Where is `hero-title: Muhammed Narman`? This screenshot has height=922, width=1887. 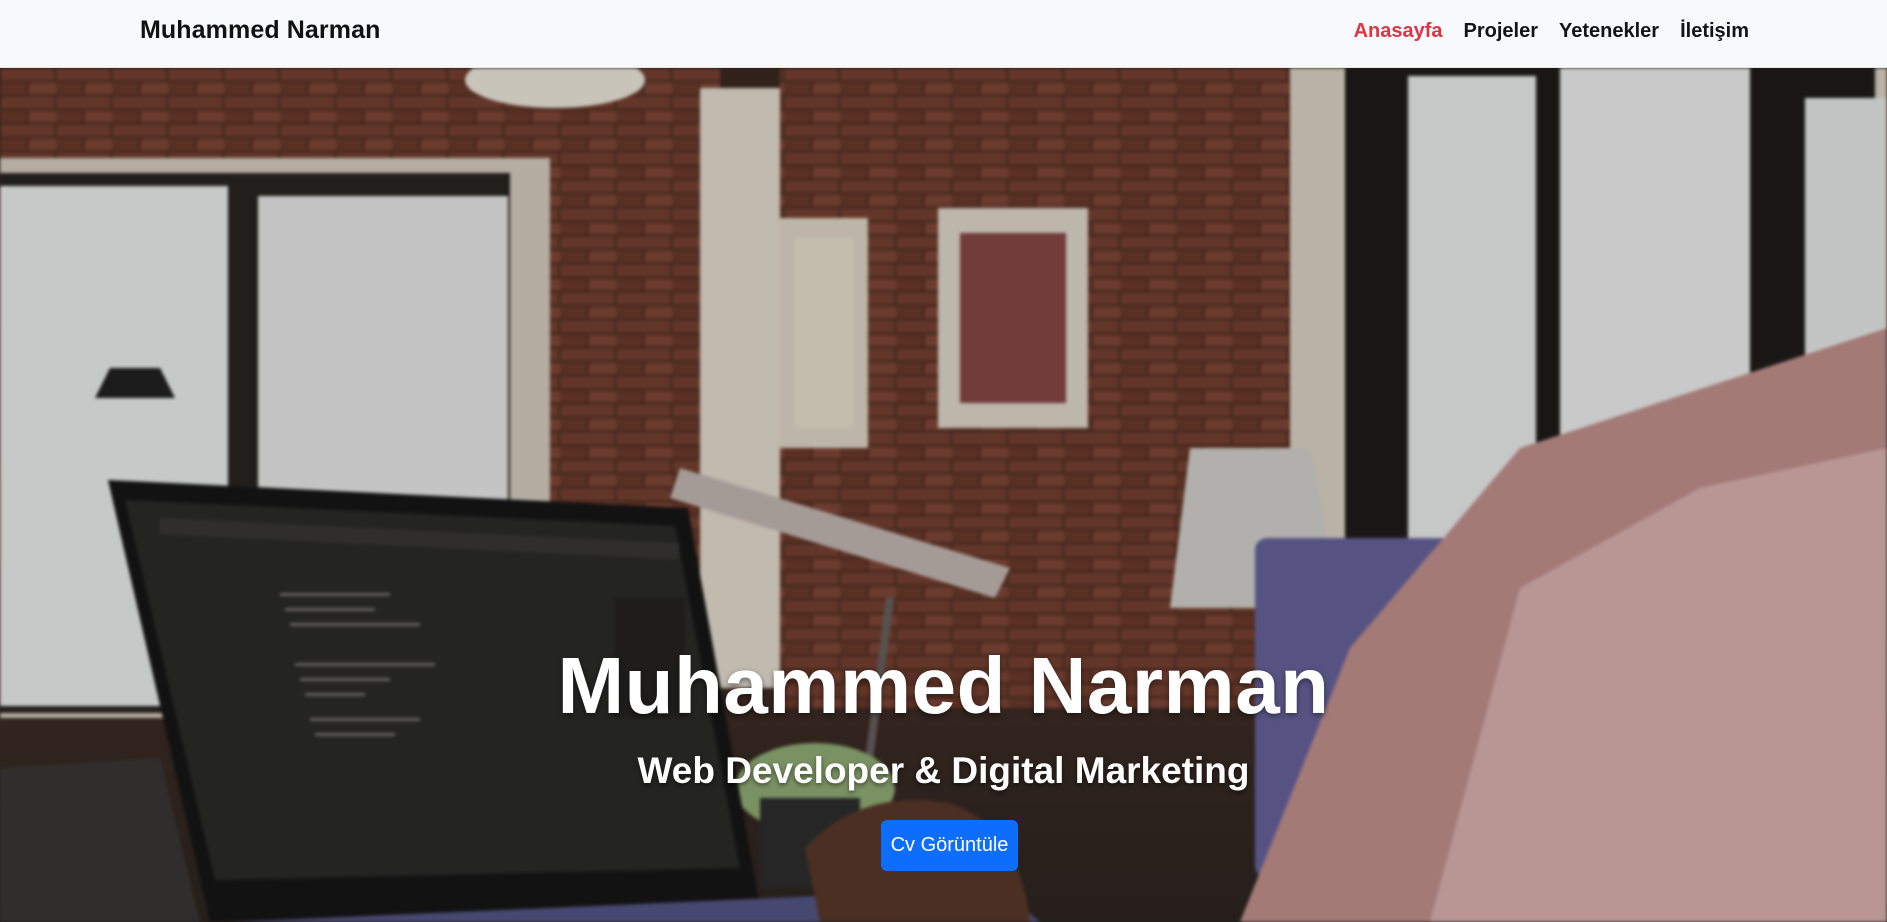 hero-title: Muhammed Narman is located at coordinates (943, 685).